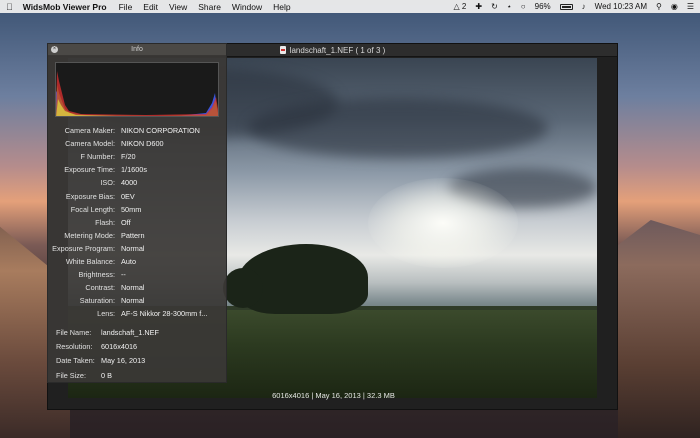 The height and width of the screenshot is (438, 700). I want to click on file-row-size: File Size: 0 B, so click(141, 375).